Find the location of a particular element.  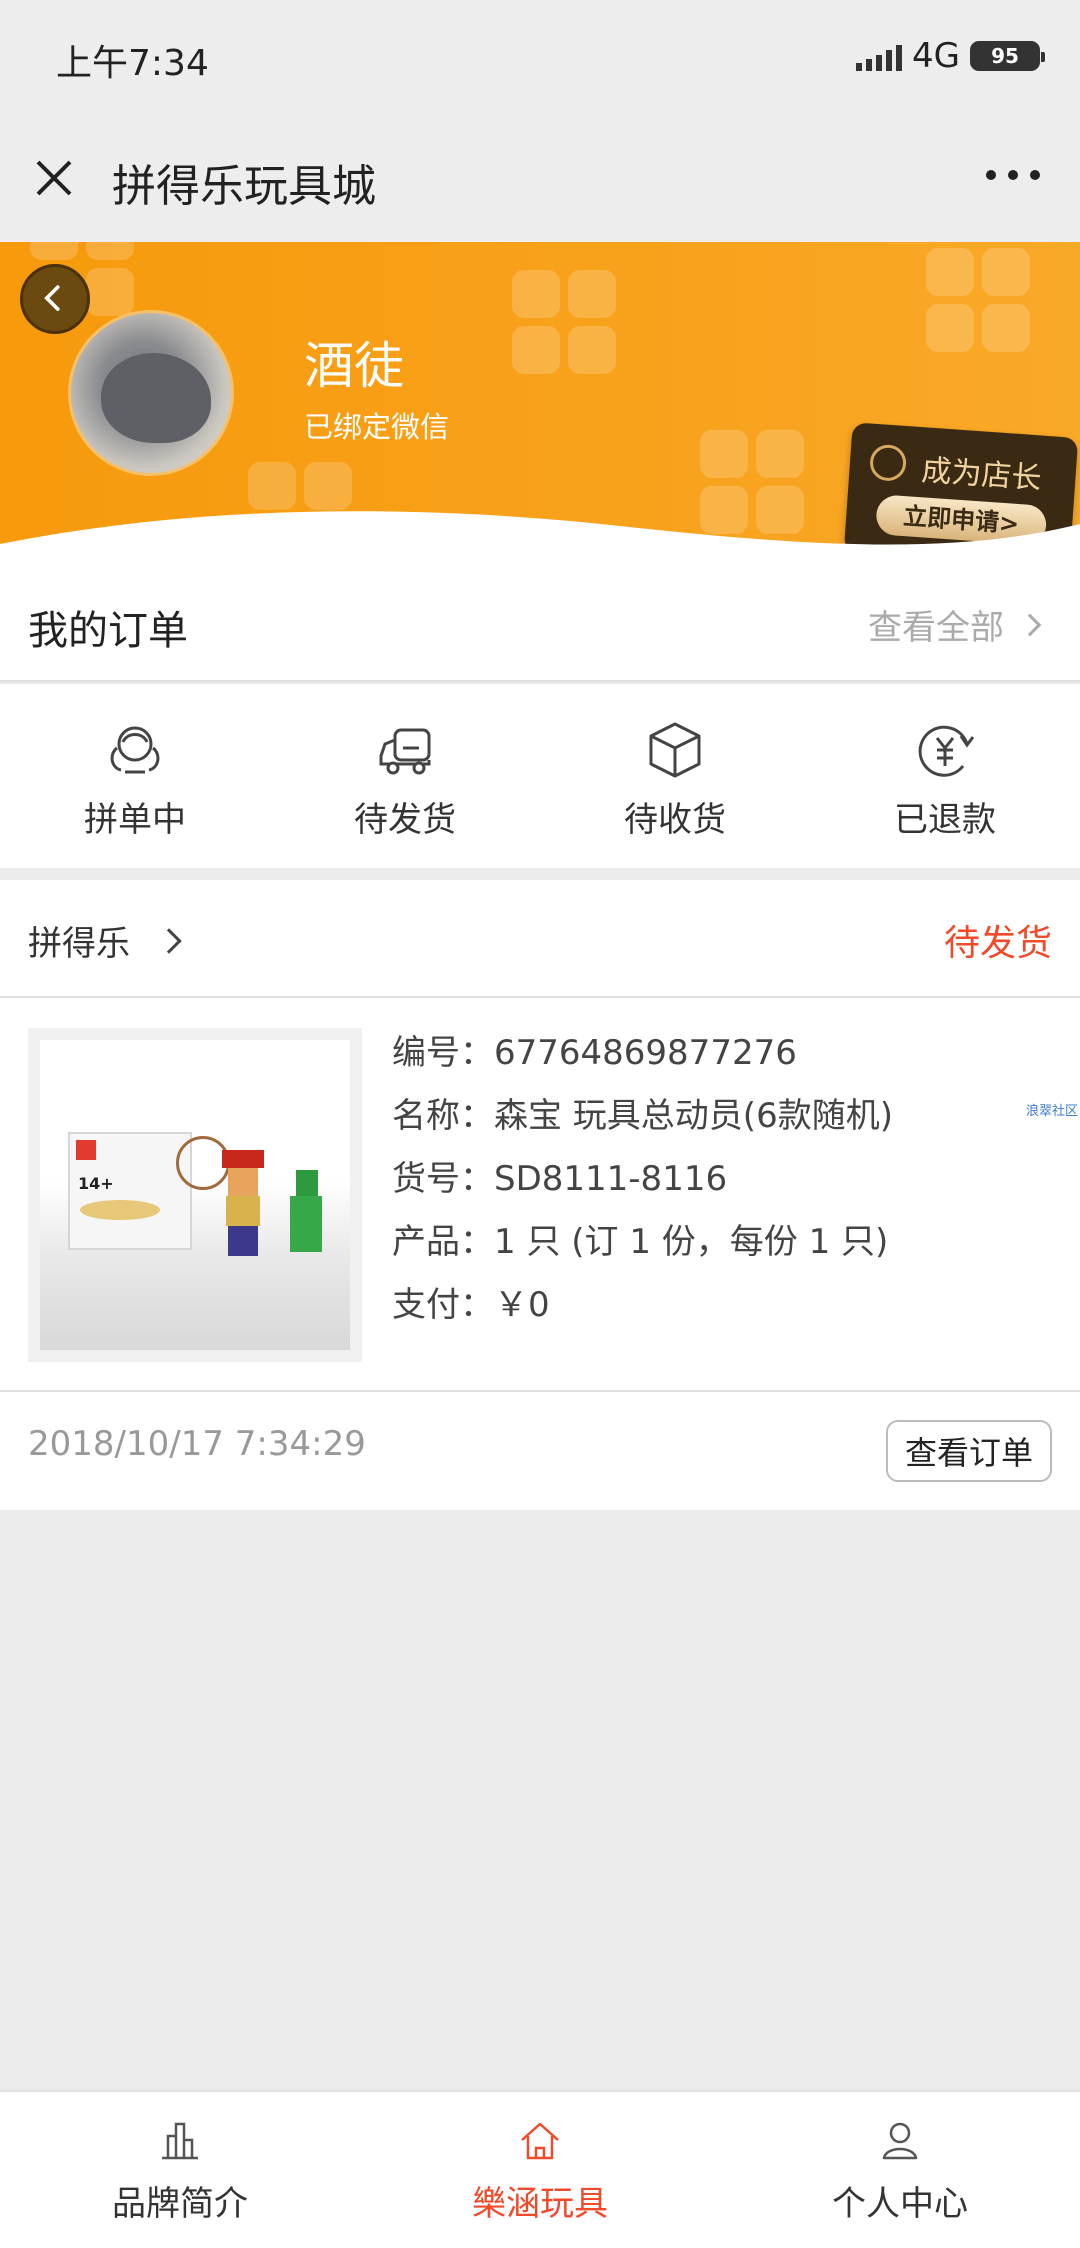

store-name: 拼得乐 is located at coordinates (79, 944).